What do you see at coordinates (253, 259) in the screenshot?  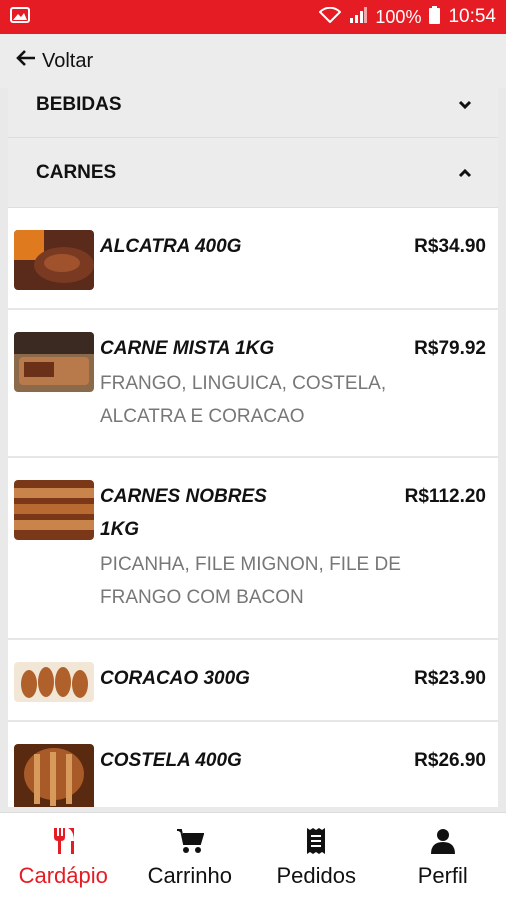 I see `menu-item-alcatra: ALCATRA 400G R$34.90` at bounding box center [253, 259].